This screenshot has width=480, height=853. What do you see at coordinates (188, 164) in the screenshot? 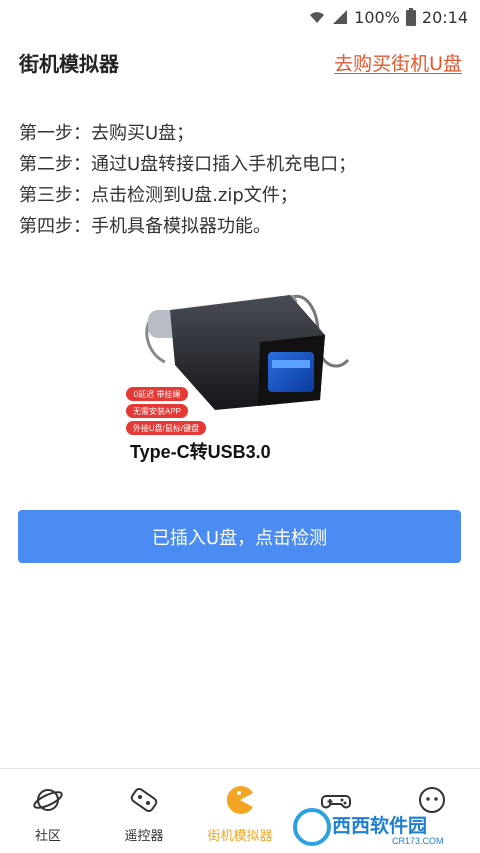
I see `step-2: 第二步：通过U盘转接口插入手机充电口；` at bounding box center [188, 164].